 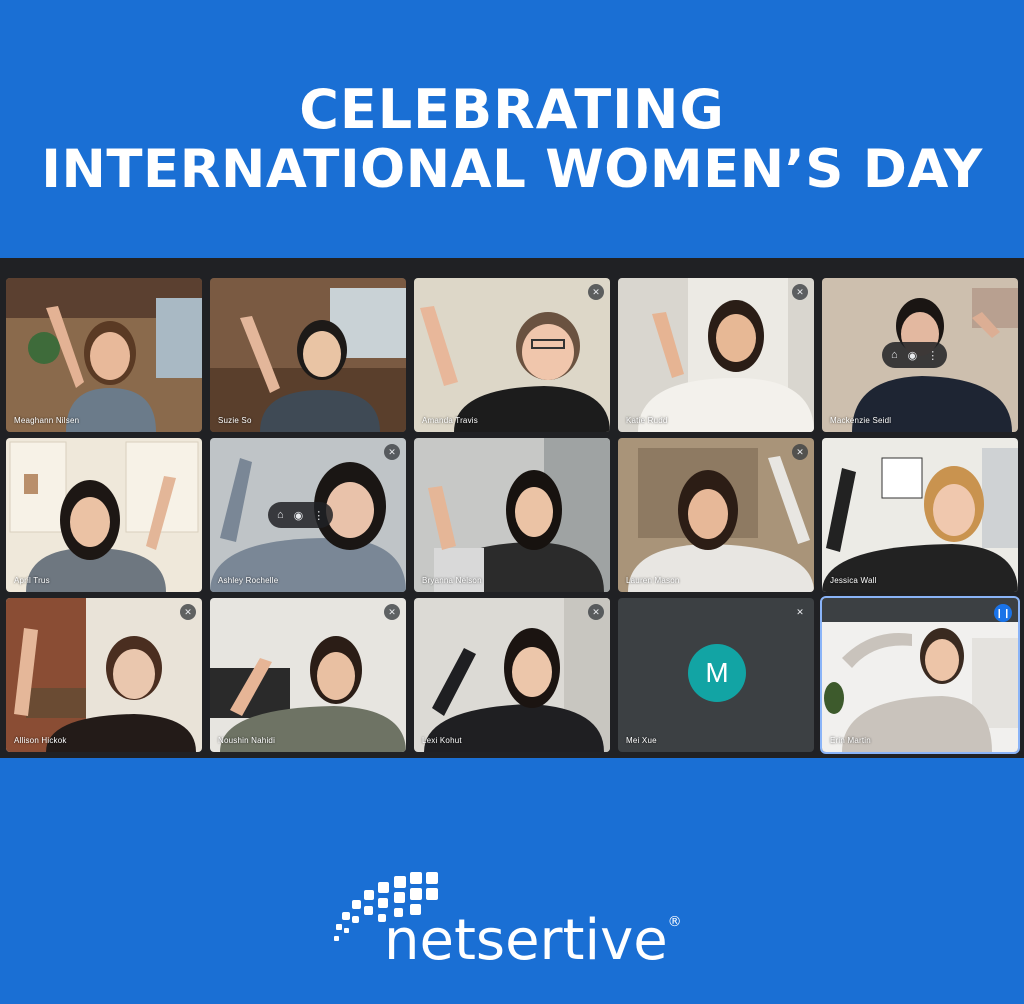 What do you see at coordinates (32, 580) in the screenshot?
I see `participant-name: April Trus` at bounding box center [32, 580].